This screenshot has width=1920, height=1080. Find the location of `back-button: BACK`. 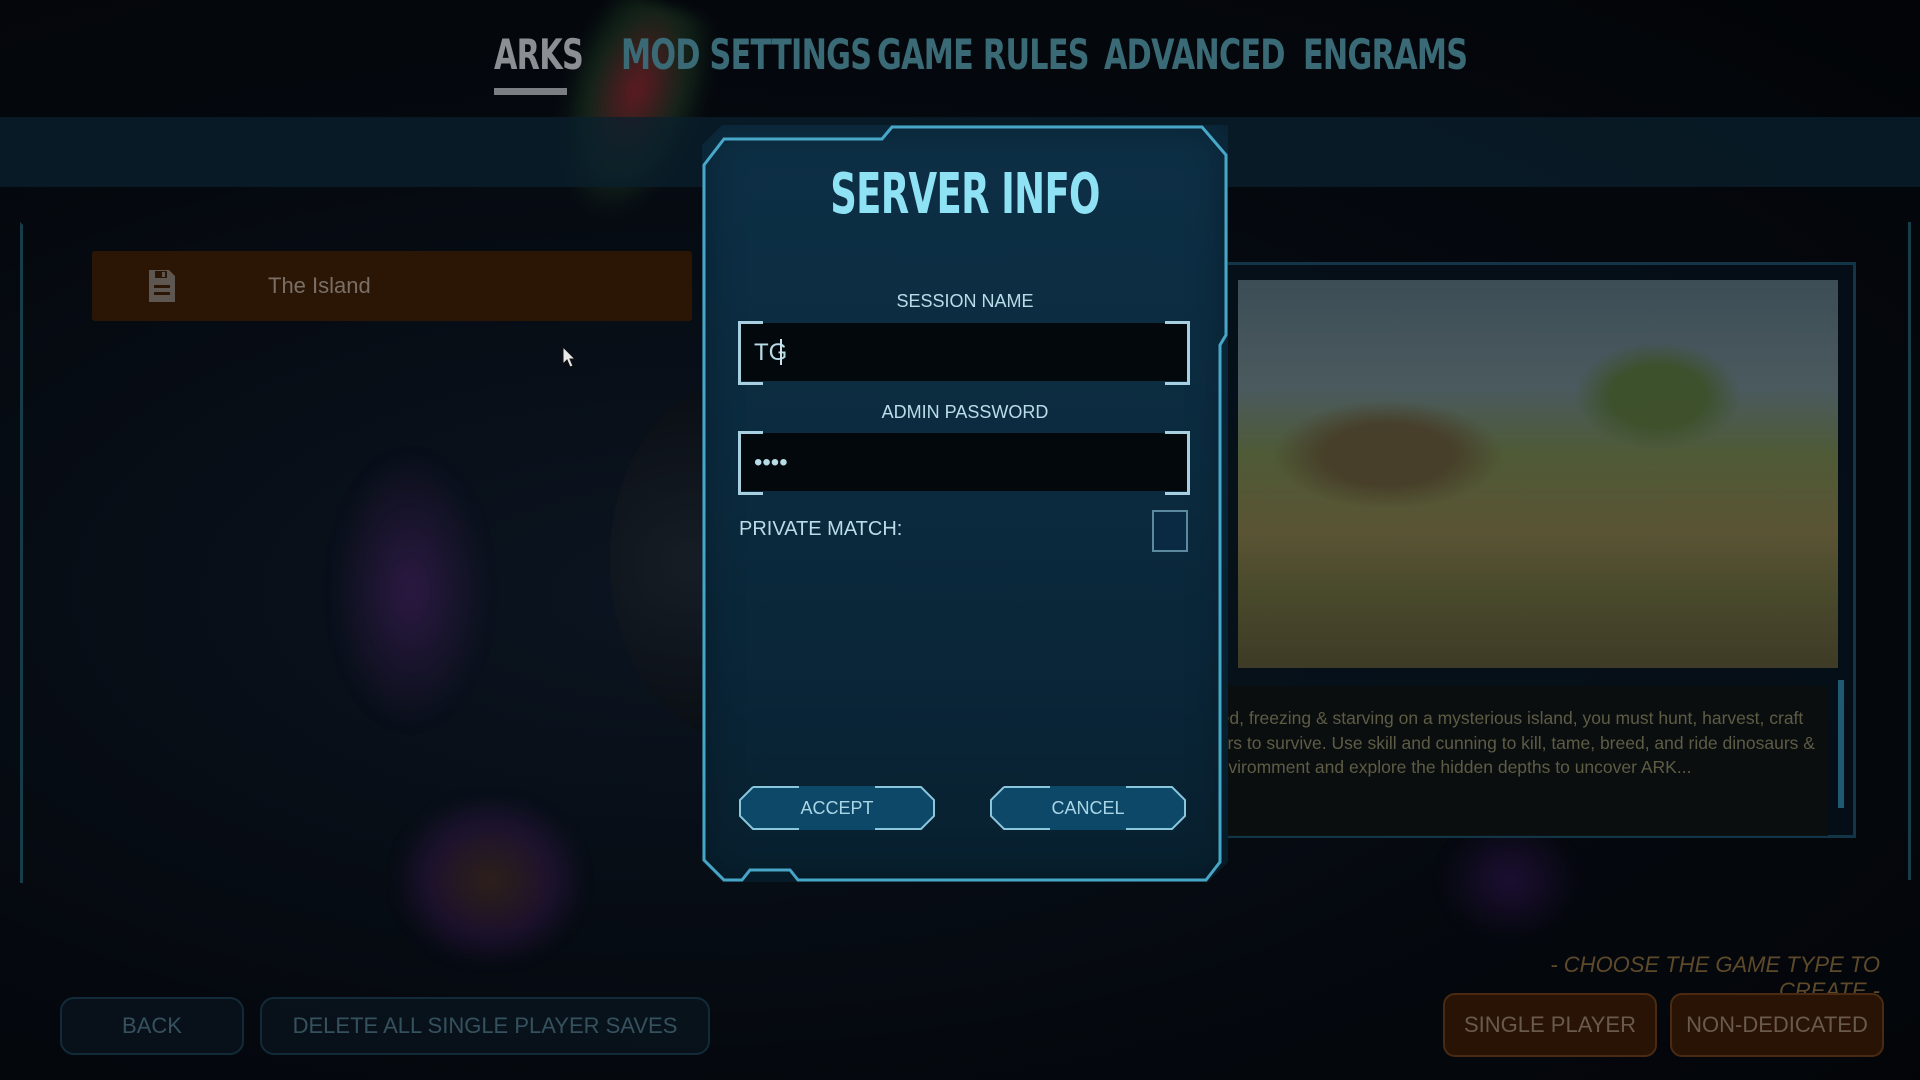

back-button: BACK is located at coordinates (152, 1026).